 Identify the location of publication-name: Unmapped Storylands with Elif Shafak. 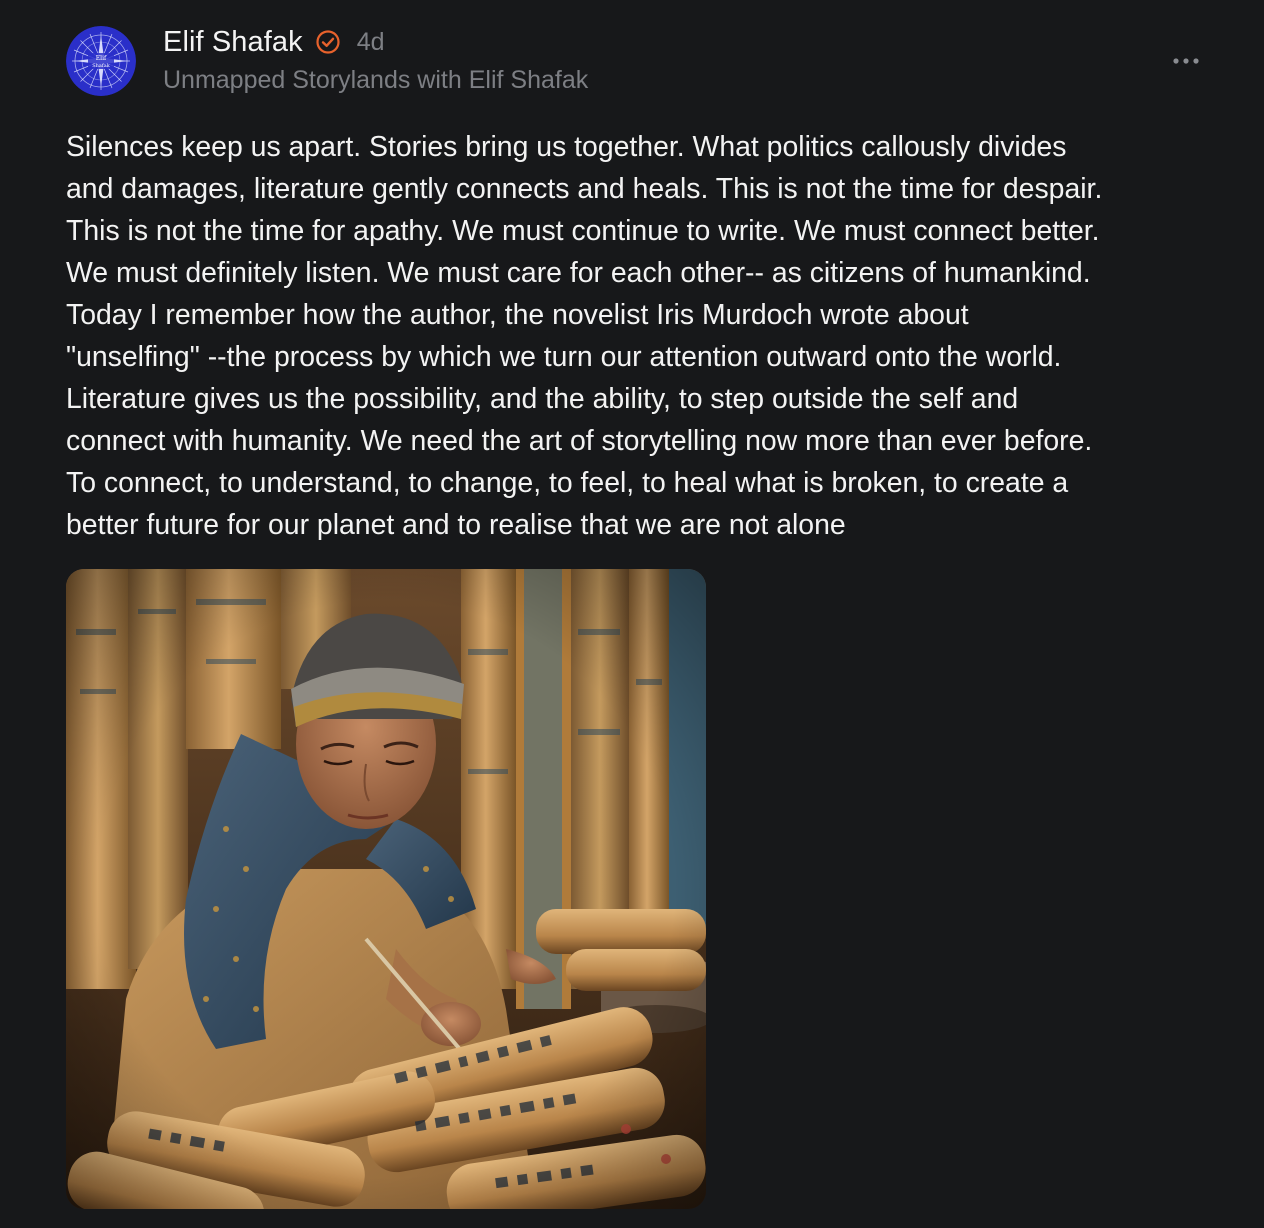
(375, 80).